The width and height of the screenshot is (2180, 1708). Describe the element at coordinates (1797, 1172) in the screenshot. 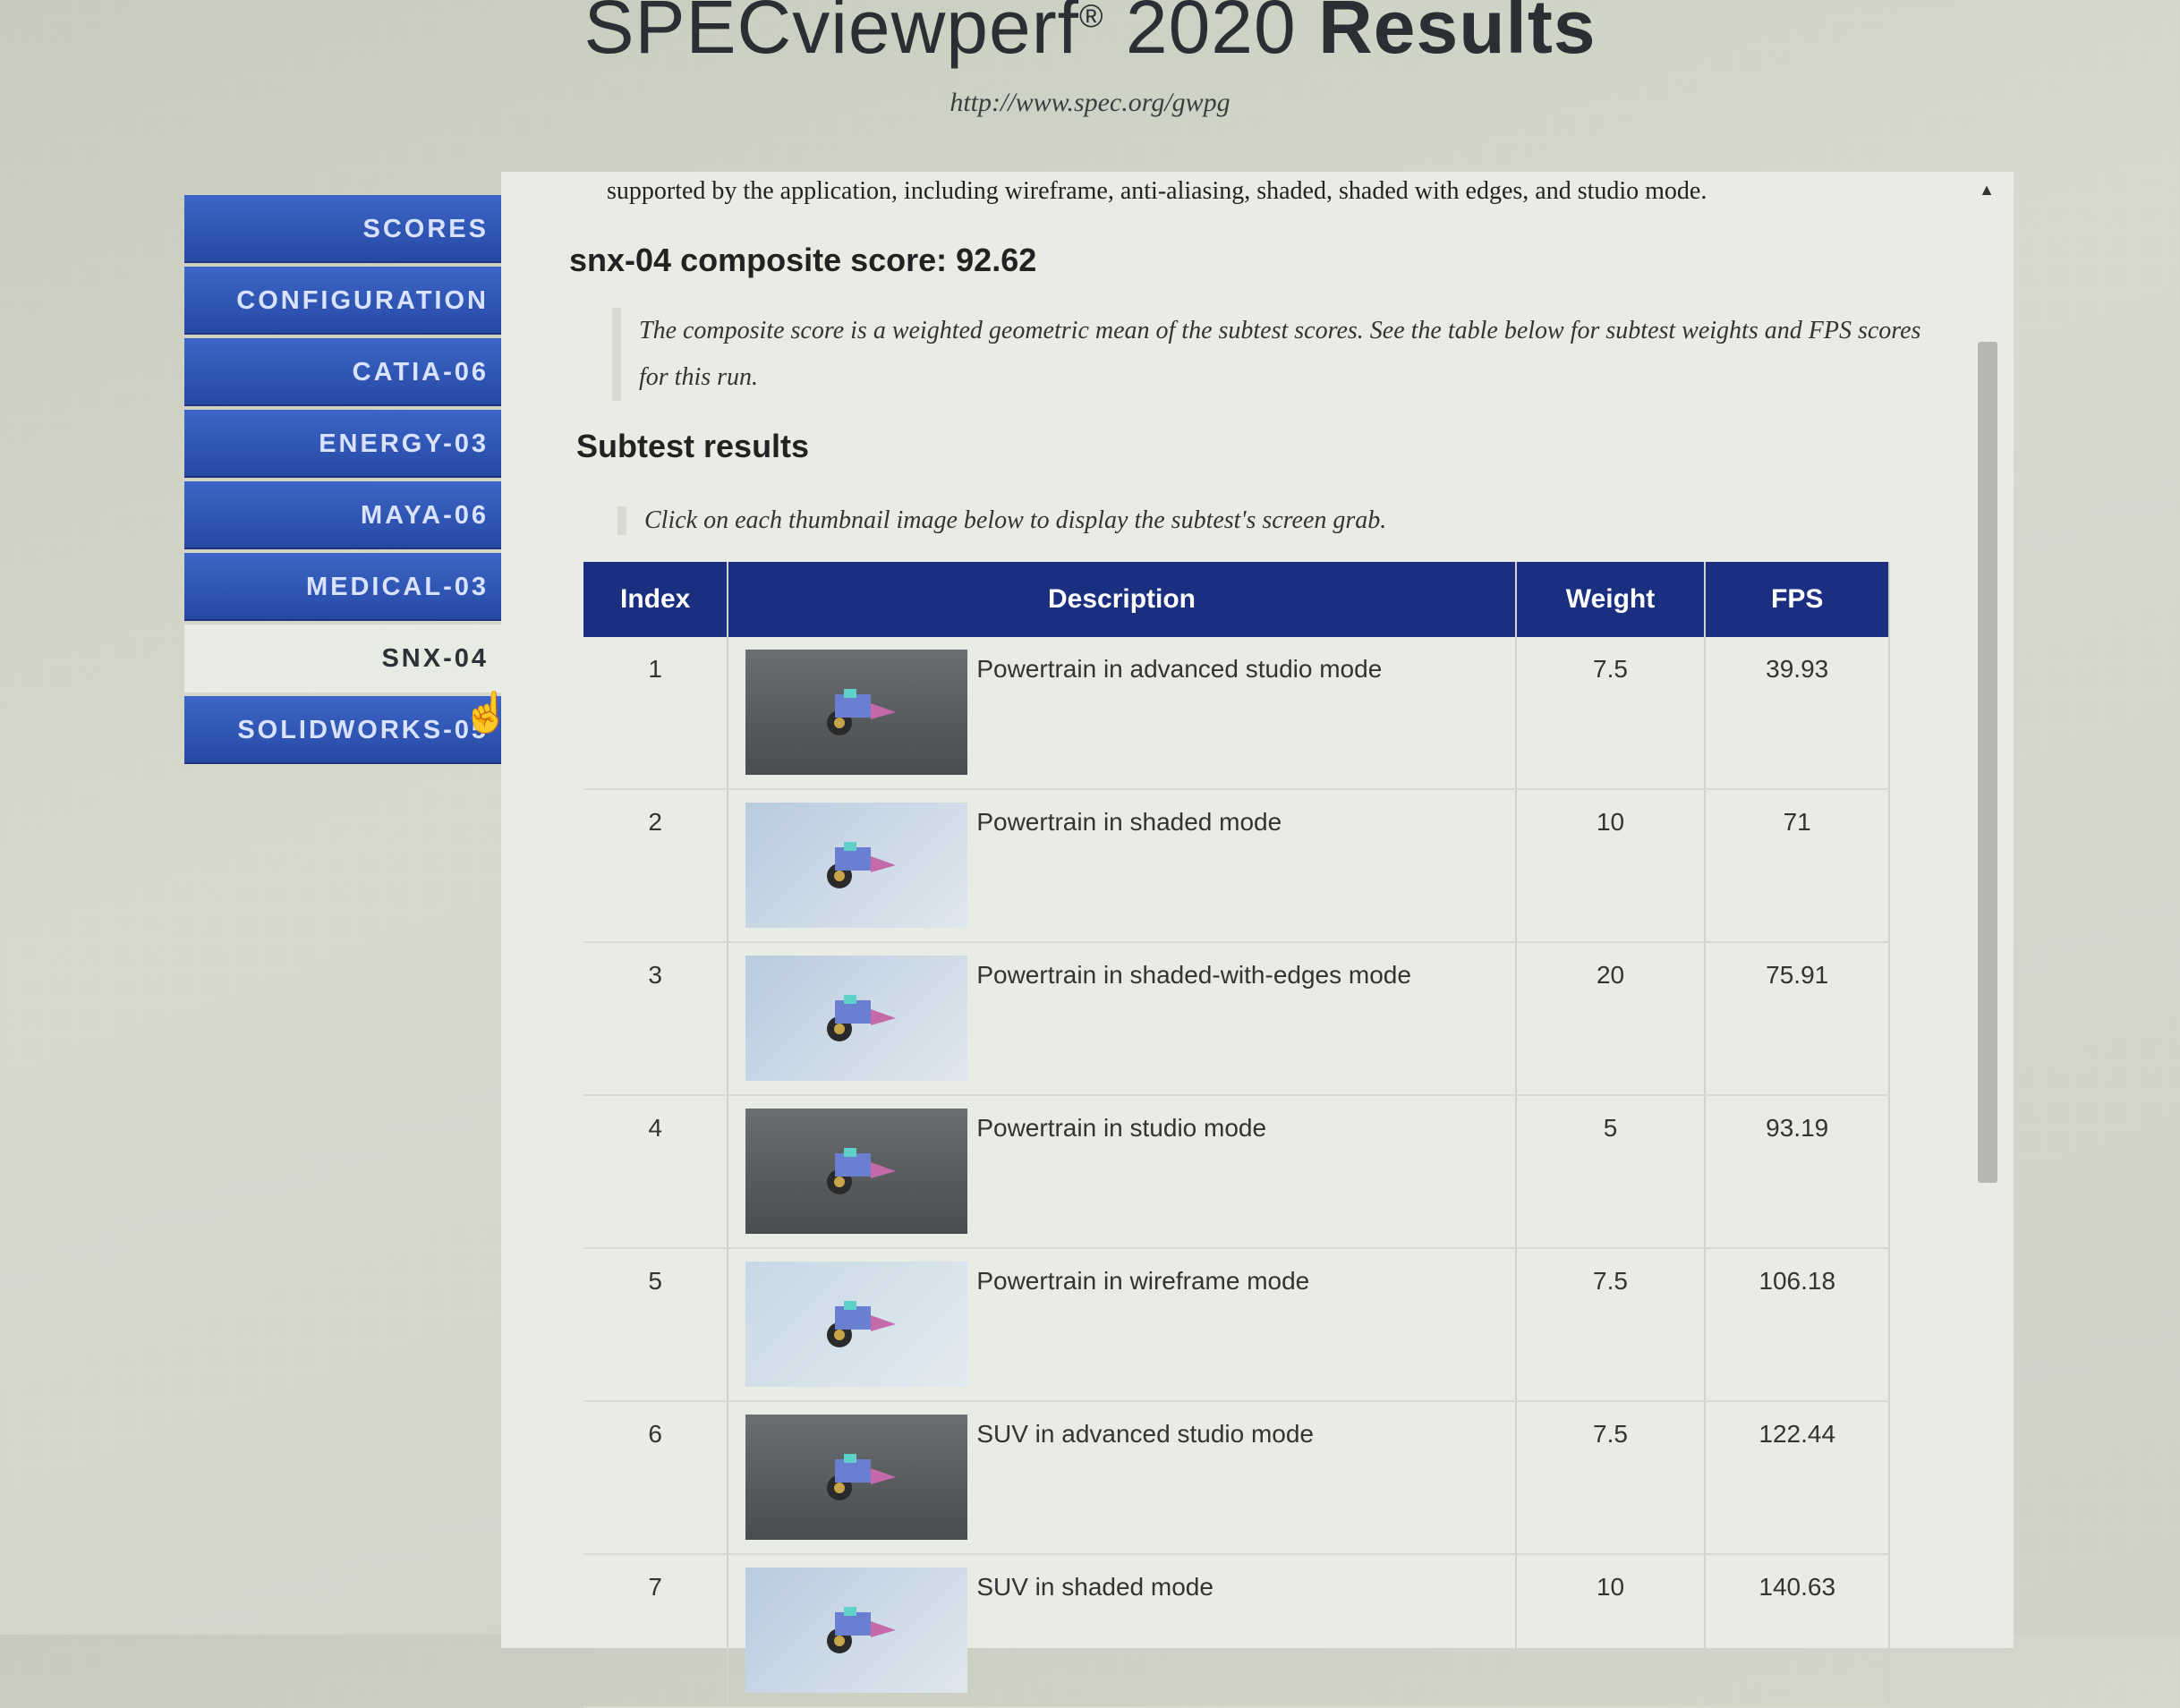

I see `row-fps: 93.19` at that location.